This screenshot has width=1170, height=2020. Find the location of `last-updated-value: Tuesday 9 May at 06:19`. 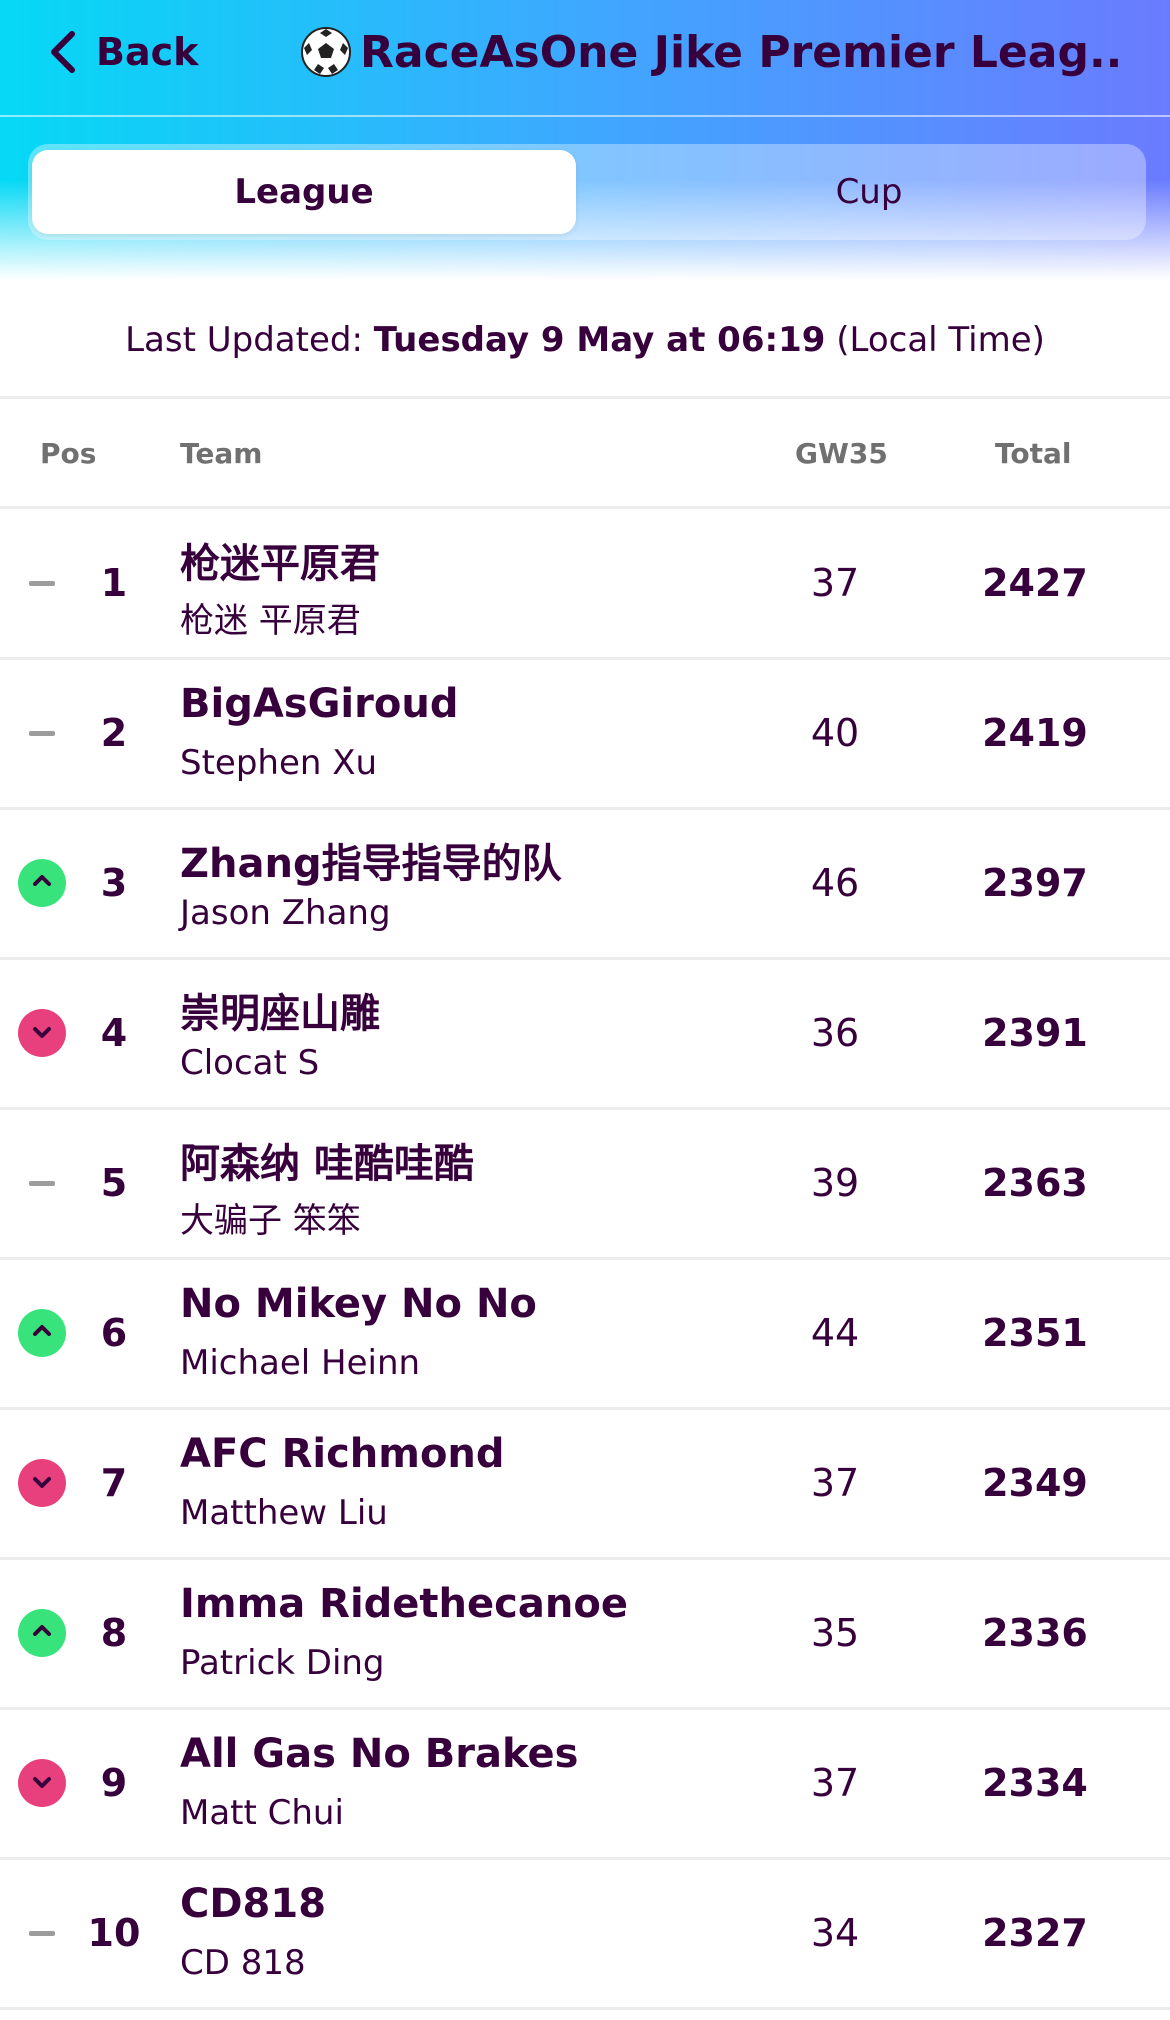

last-updated-value: Tuesday 9 May at 06:19 is located at coordinates (599, 340).